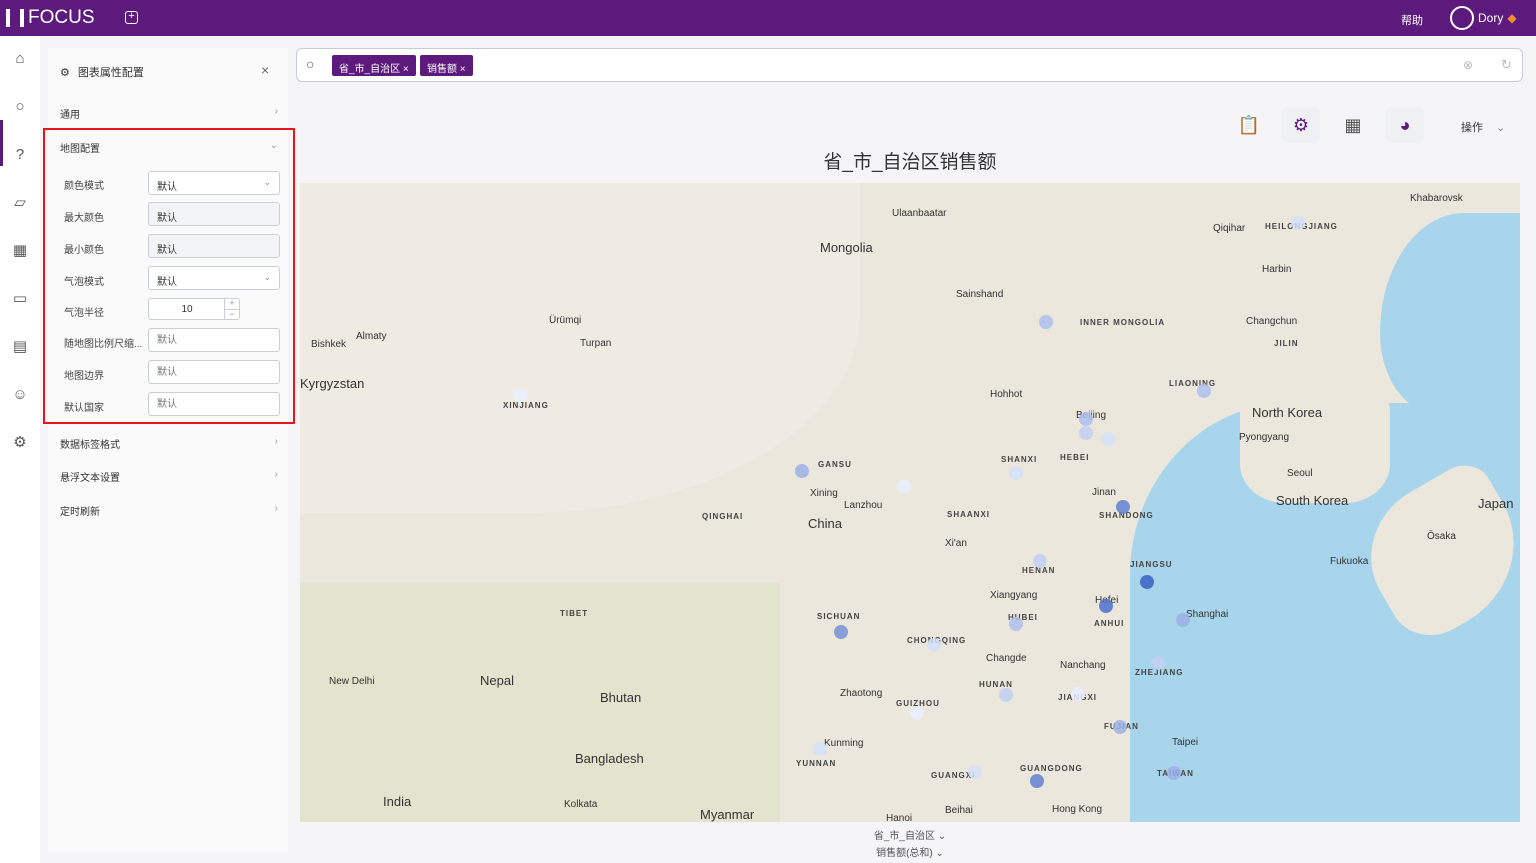  I want to click on bubble-mode-select: 默认 ⌄, so click(214, 278).